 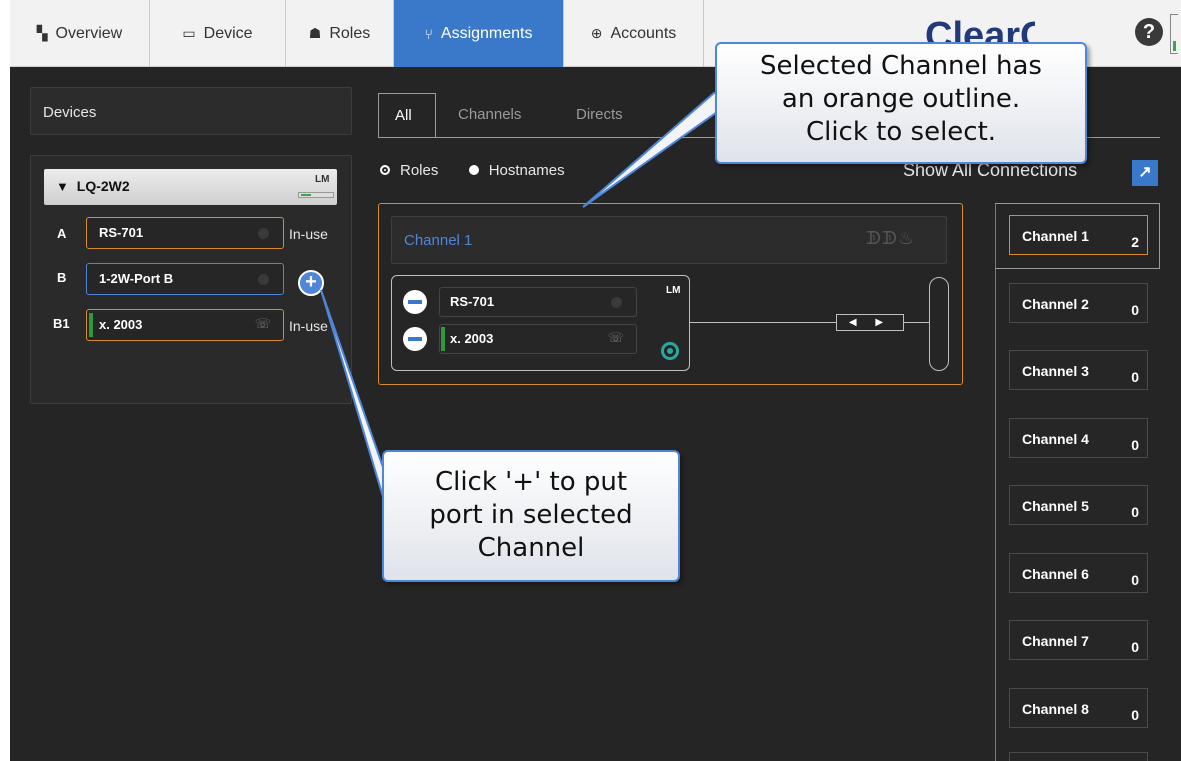 I want to click on member-rs-701: RS-701, so click(x=538, y=302).